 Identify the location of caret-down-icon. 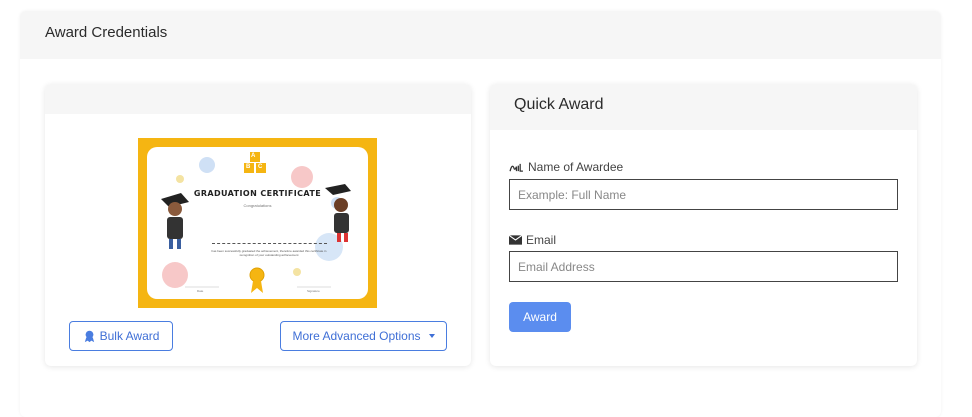
(431, 336).